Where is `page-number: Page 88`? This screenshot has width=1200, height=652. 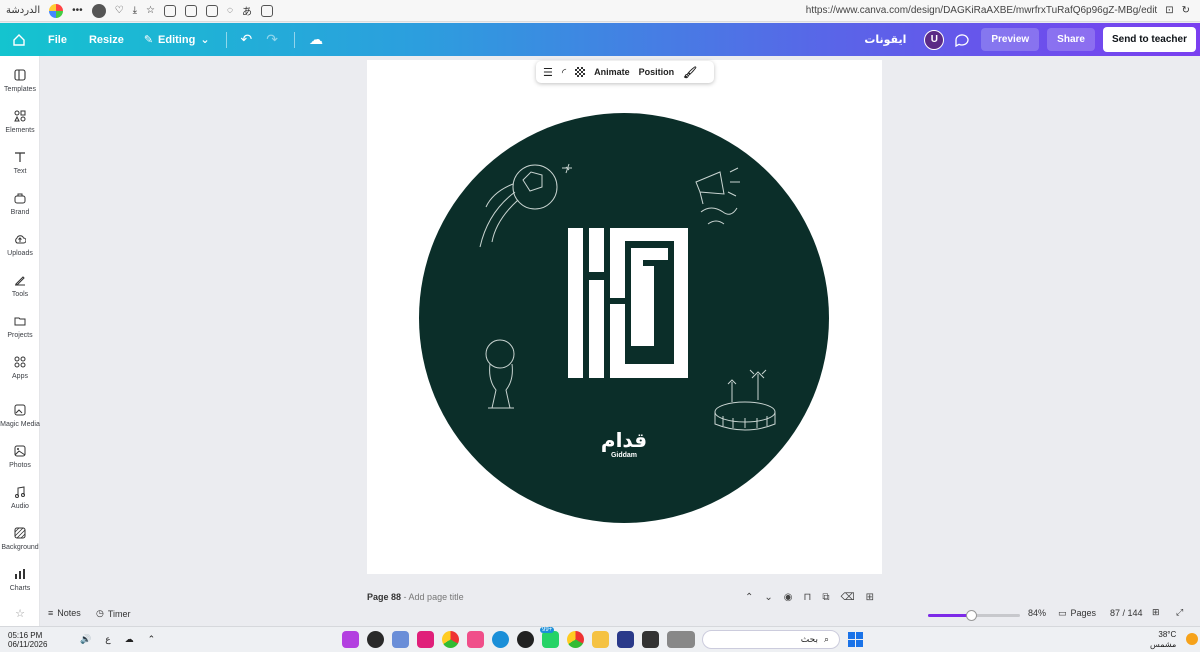 page-number: Page 88 is located at coordinates (384, 597).